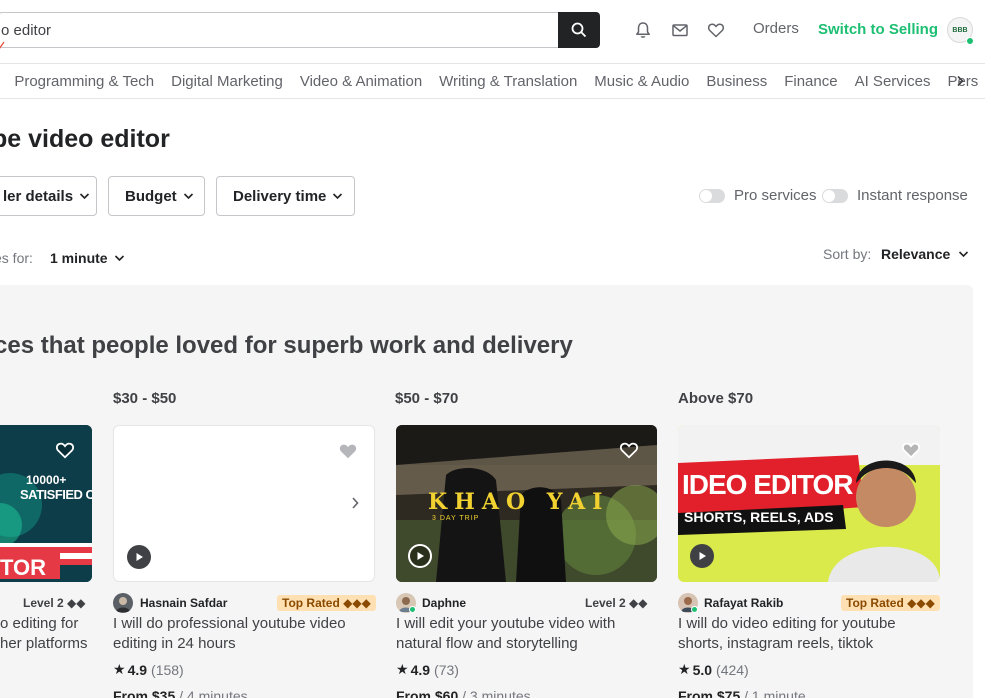 The image size is (985, 698). What do you see at coordinates (960, 30) in the screenshot?
I see `avatar-logo-text: BBB` at bounding box center [960, 30].